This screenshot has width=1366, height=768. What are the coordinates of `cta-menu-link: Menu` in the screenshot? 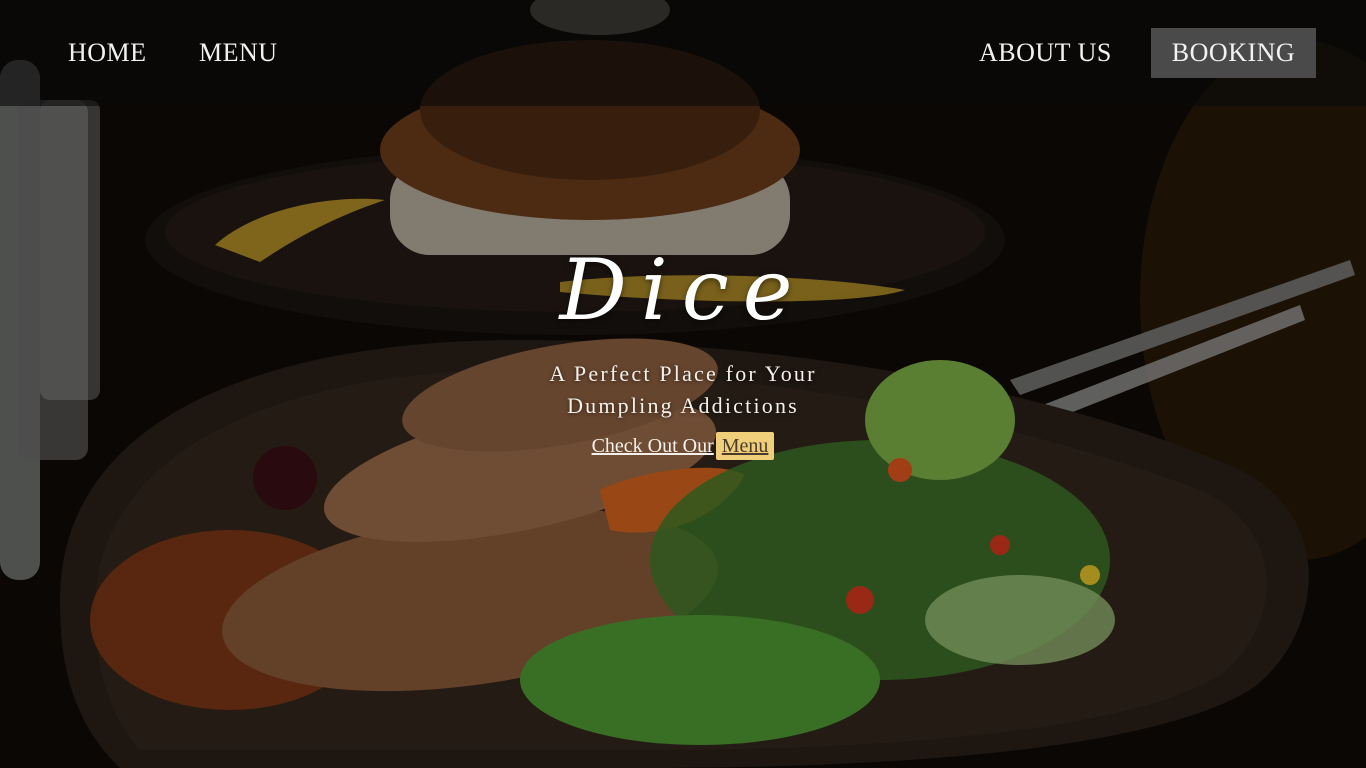 It's located at (745, 446).